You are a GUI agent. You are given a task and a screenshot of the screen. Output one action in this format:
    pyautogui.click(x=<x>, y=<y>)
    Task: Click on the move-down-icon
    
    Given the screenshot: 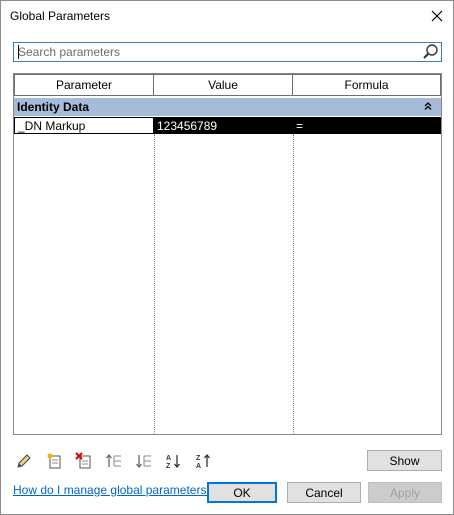 What is the action you would take?
    pyautogui.click(x=143, y=462)
    